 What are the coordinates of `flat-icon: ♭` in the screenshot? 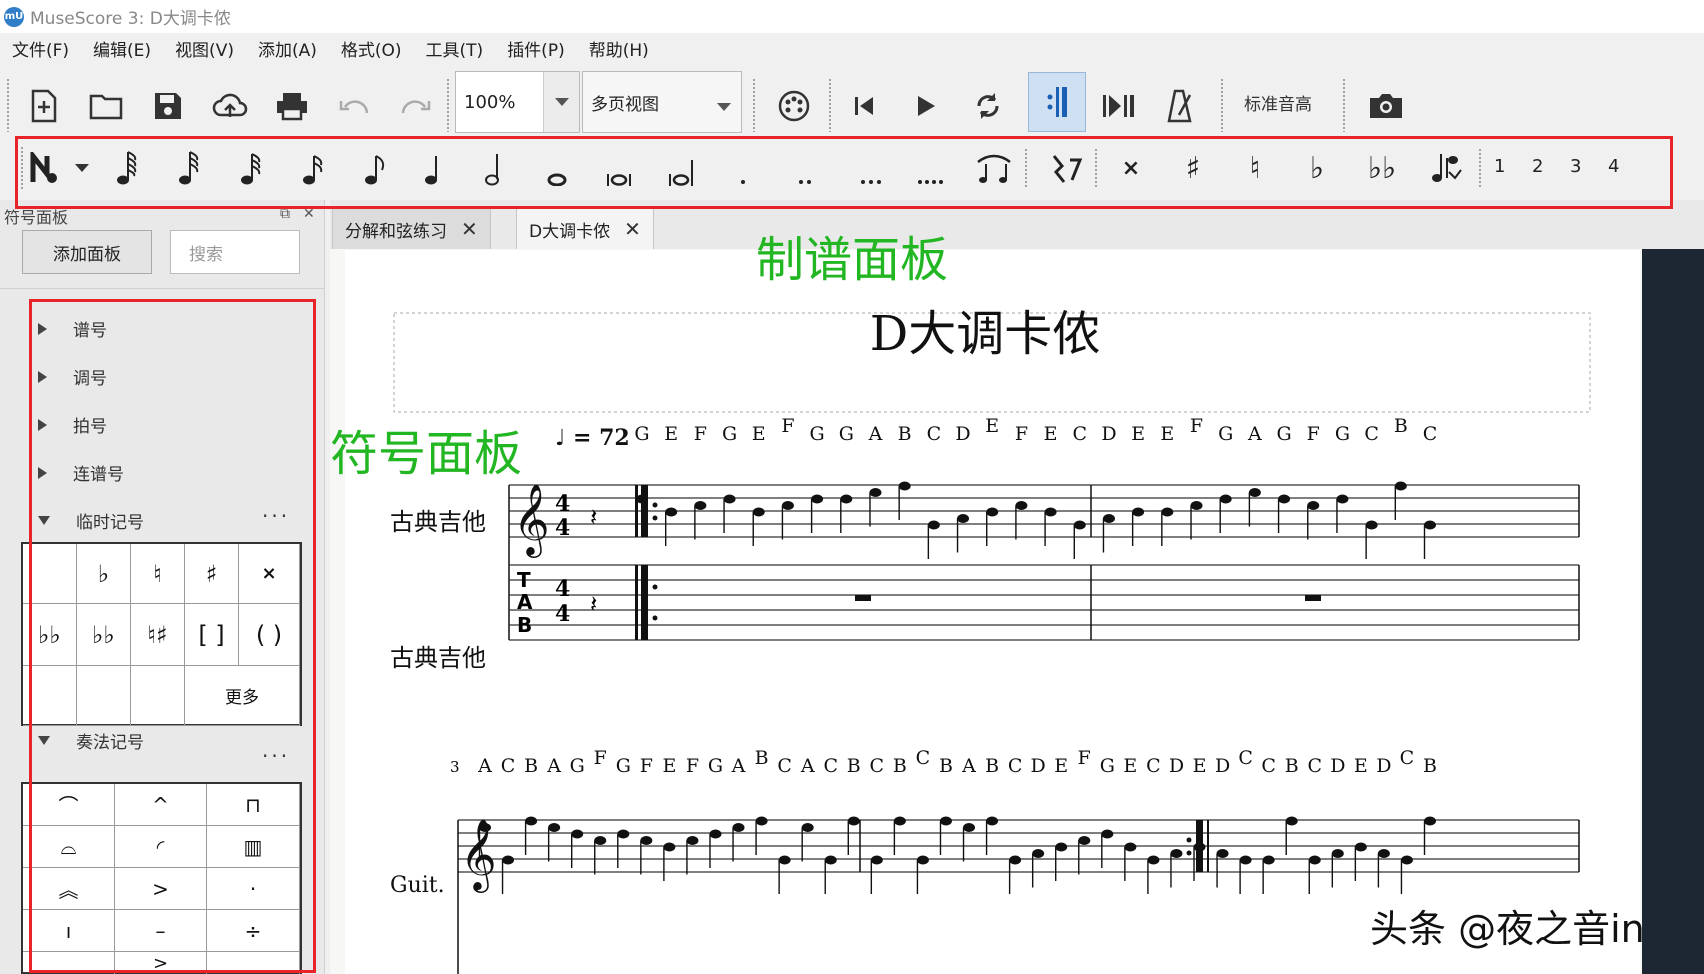 It's located at (1317, 168).